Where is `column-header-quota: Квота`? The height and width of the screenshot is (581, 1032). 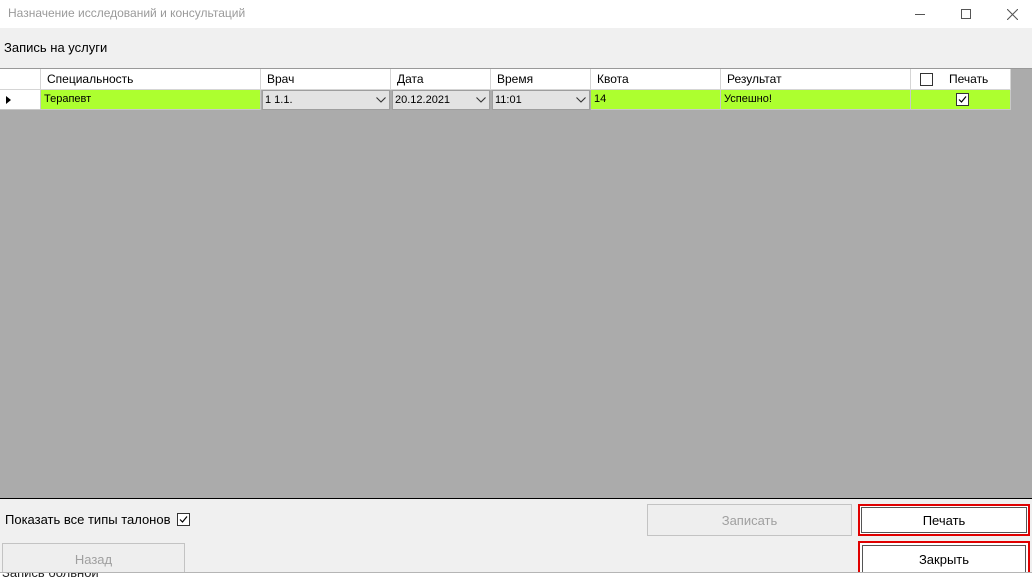
column-header-quota: Квота is located at coordinates (656, 79).